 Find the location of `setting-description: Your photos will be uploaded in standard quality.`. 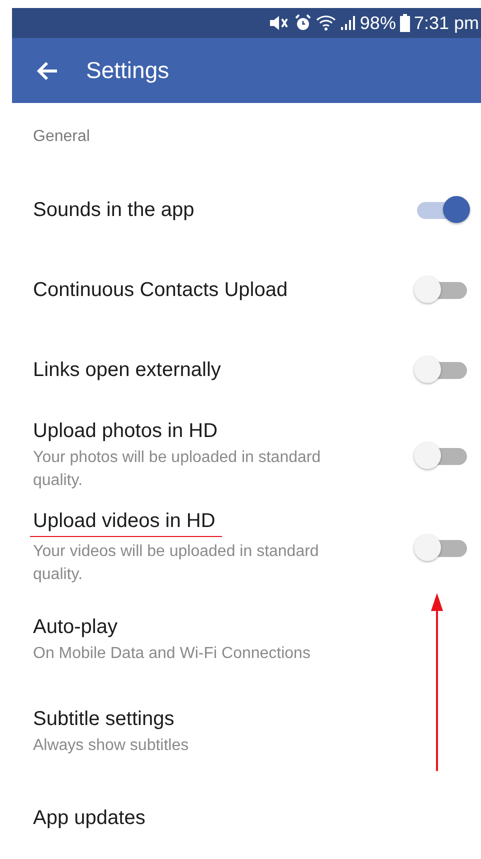

setting-description: Your photos will be uploaded in standard quality. is located at coordinates (177, 469).